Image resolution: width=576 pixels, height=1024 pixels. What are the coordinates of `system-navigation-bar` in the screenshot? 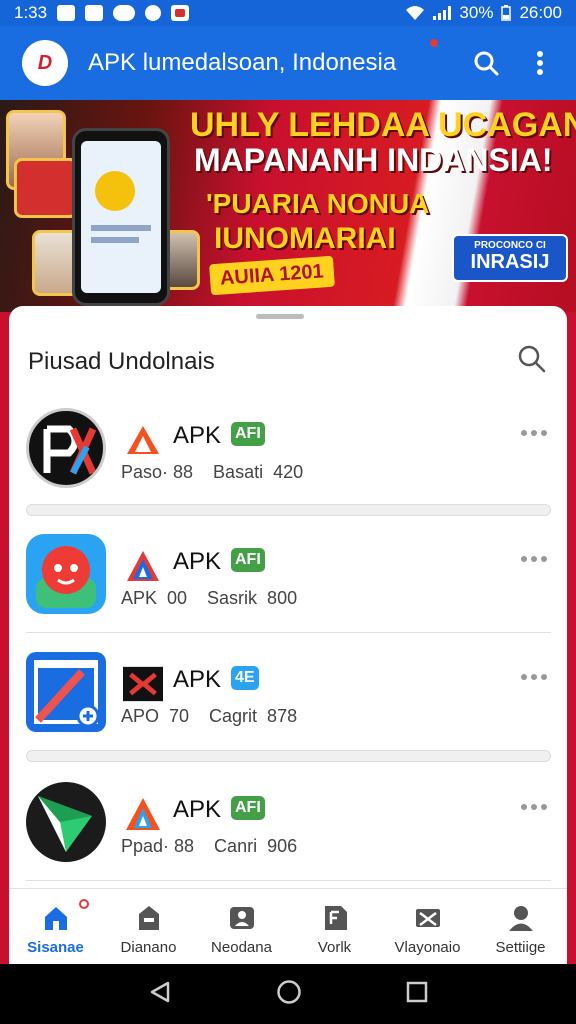 It's located at (288, 994).